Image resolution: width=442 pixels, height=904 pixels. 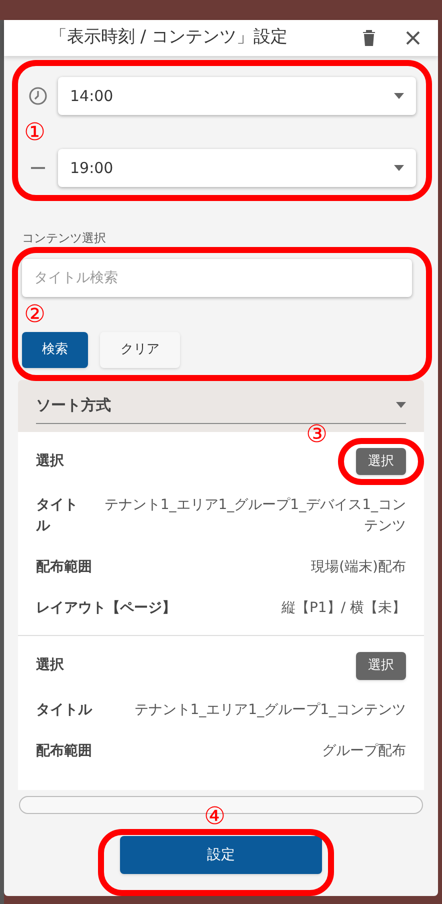 I want to click on annotation-number: ②, so click(x=35, y=314).